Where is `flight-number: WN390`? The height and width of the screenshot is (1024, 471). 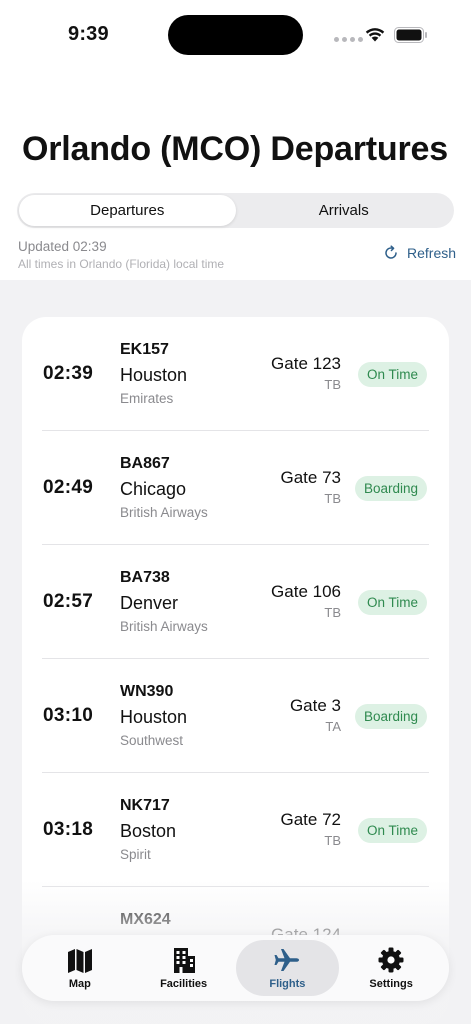
flight-number: WN390 is located at coordinates (147, 691).